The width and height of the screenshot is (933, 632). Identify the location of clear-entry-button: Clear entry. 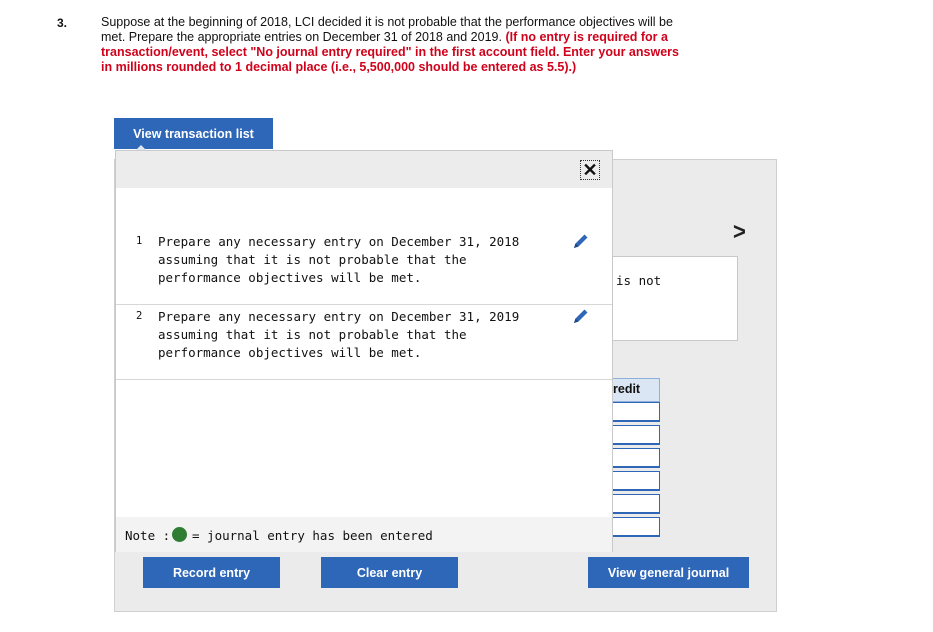
(389, 572).